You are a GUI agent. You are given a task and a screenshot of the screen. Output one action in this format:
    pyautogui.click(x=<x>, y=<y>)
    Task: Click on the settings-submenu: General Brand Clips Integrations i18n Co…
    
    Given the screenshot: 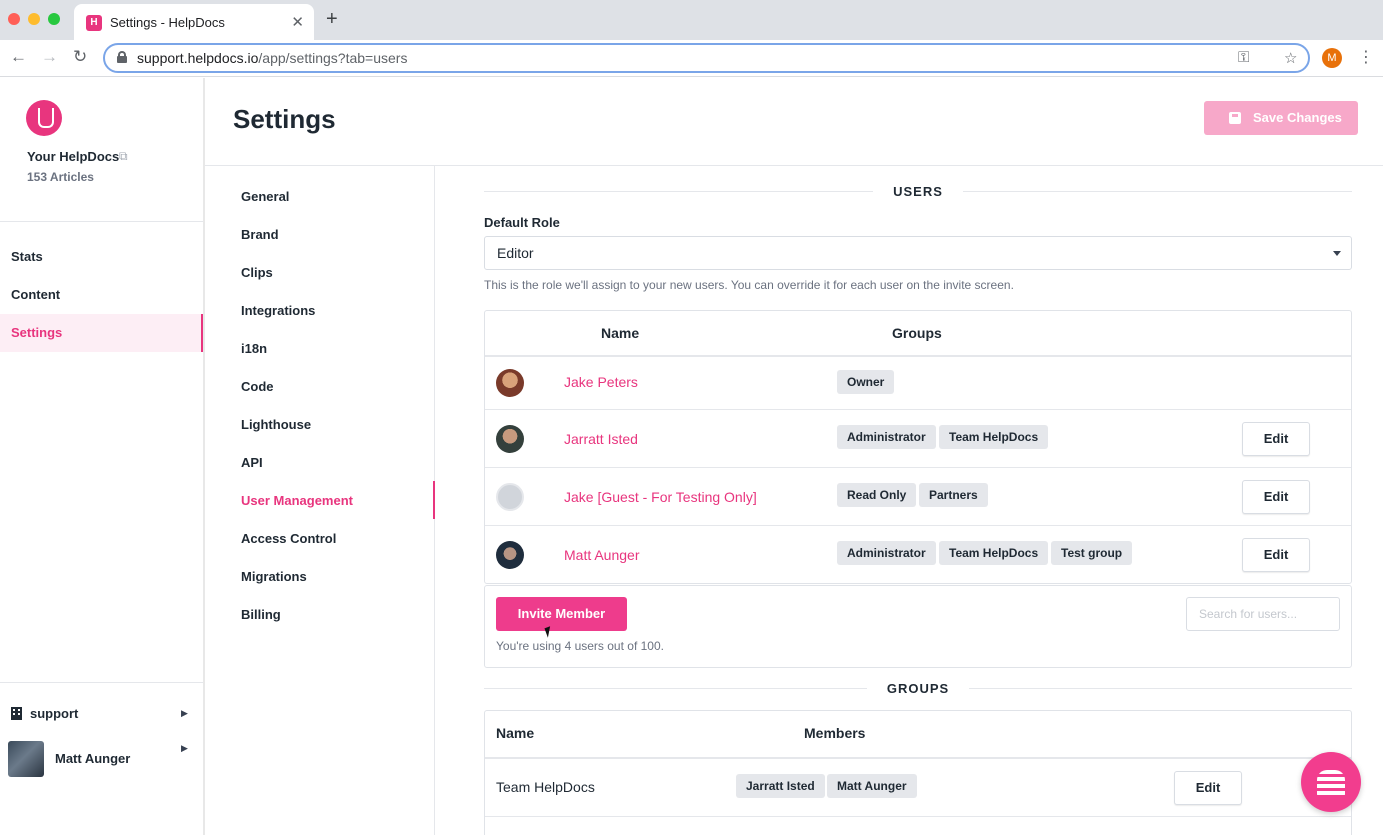 What is the action you would take?
    pyautogui.click(x=320, y=500)
    